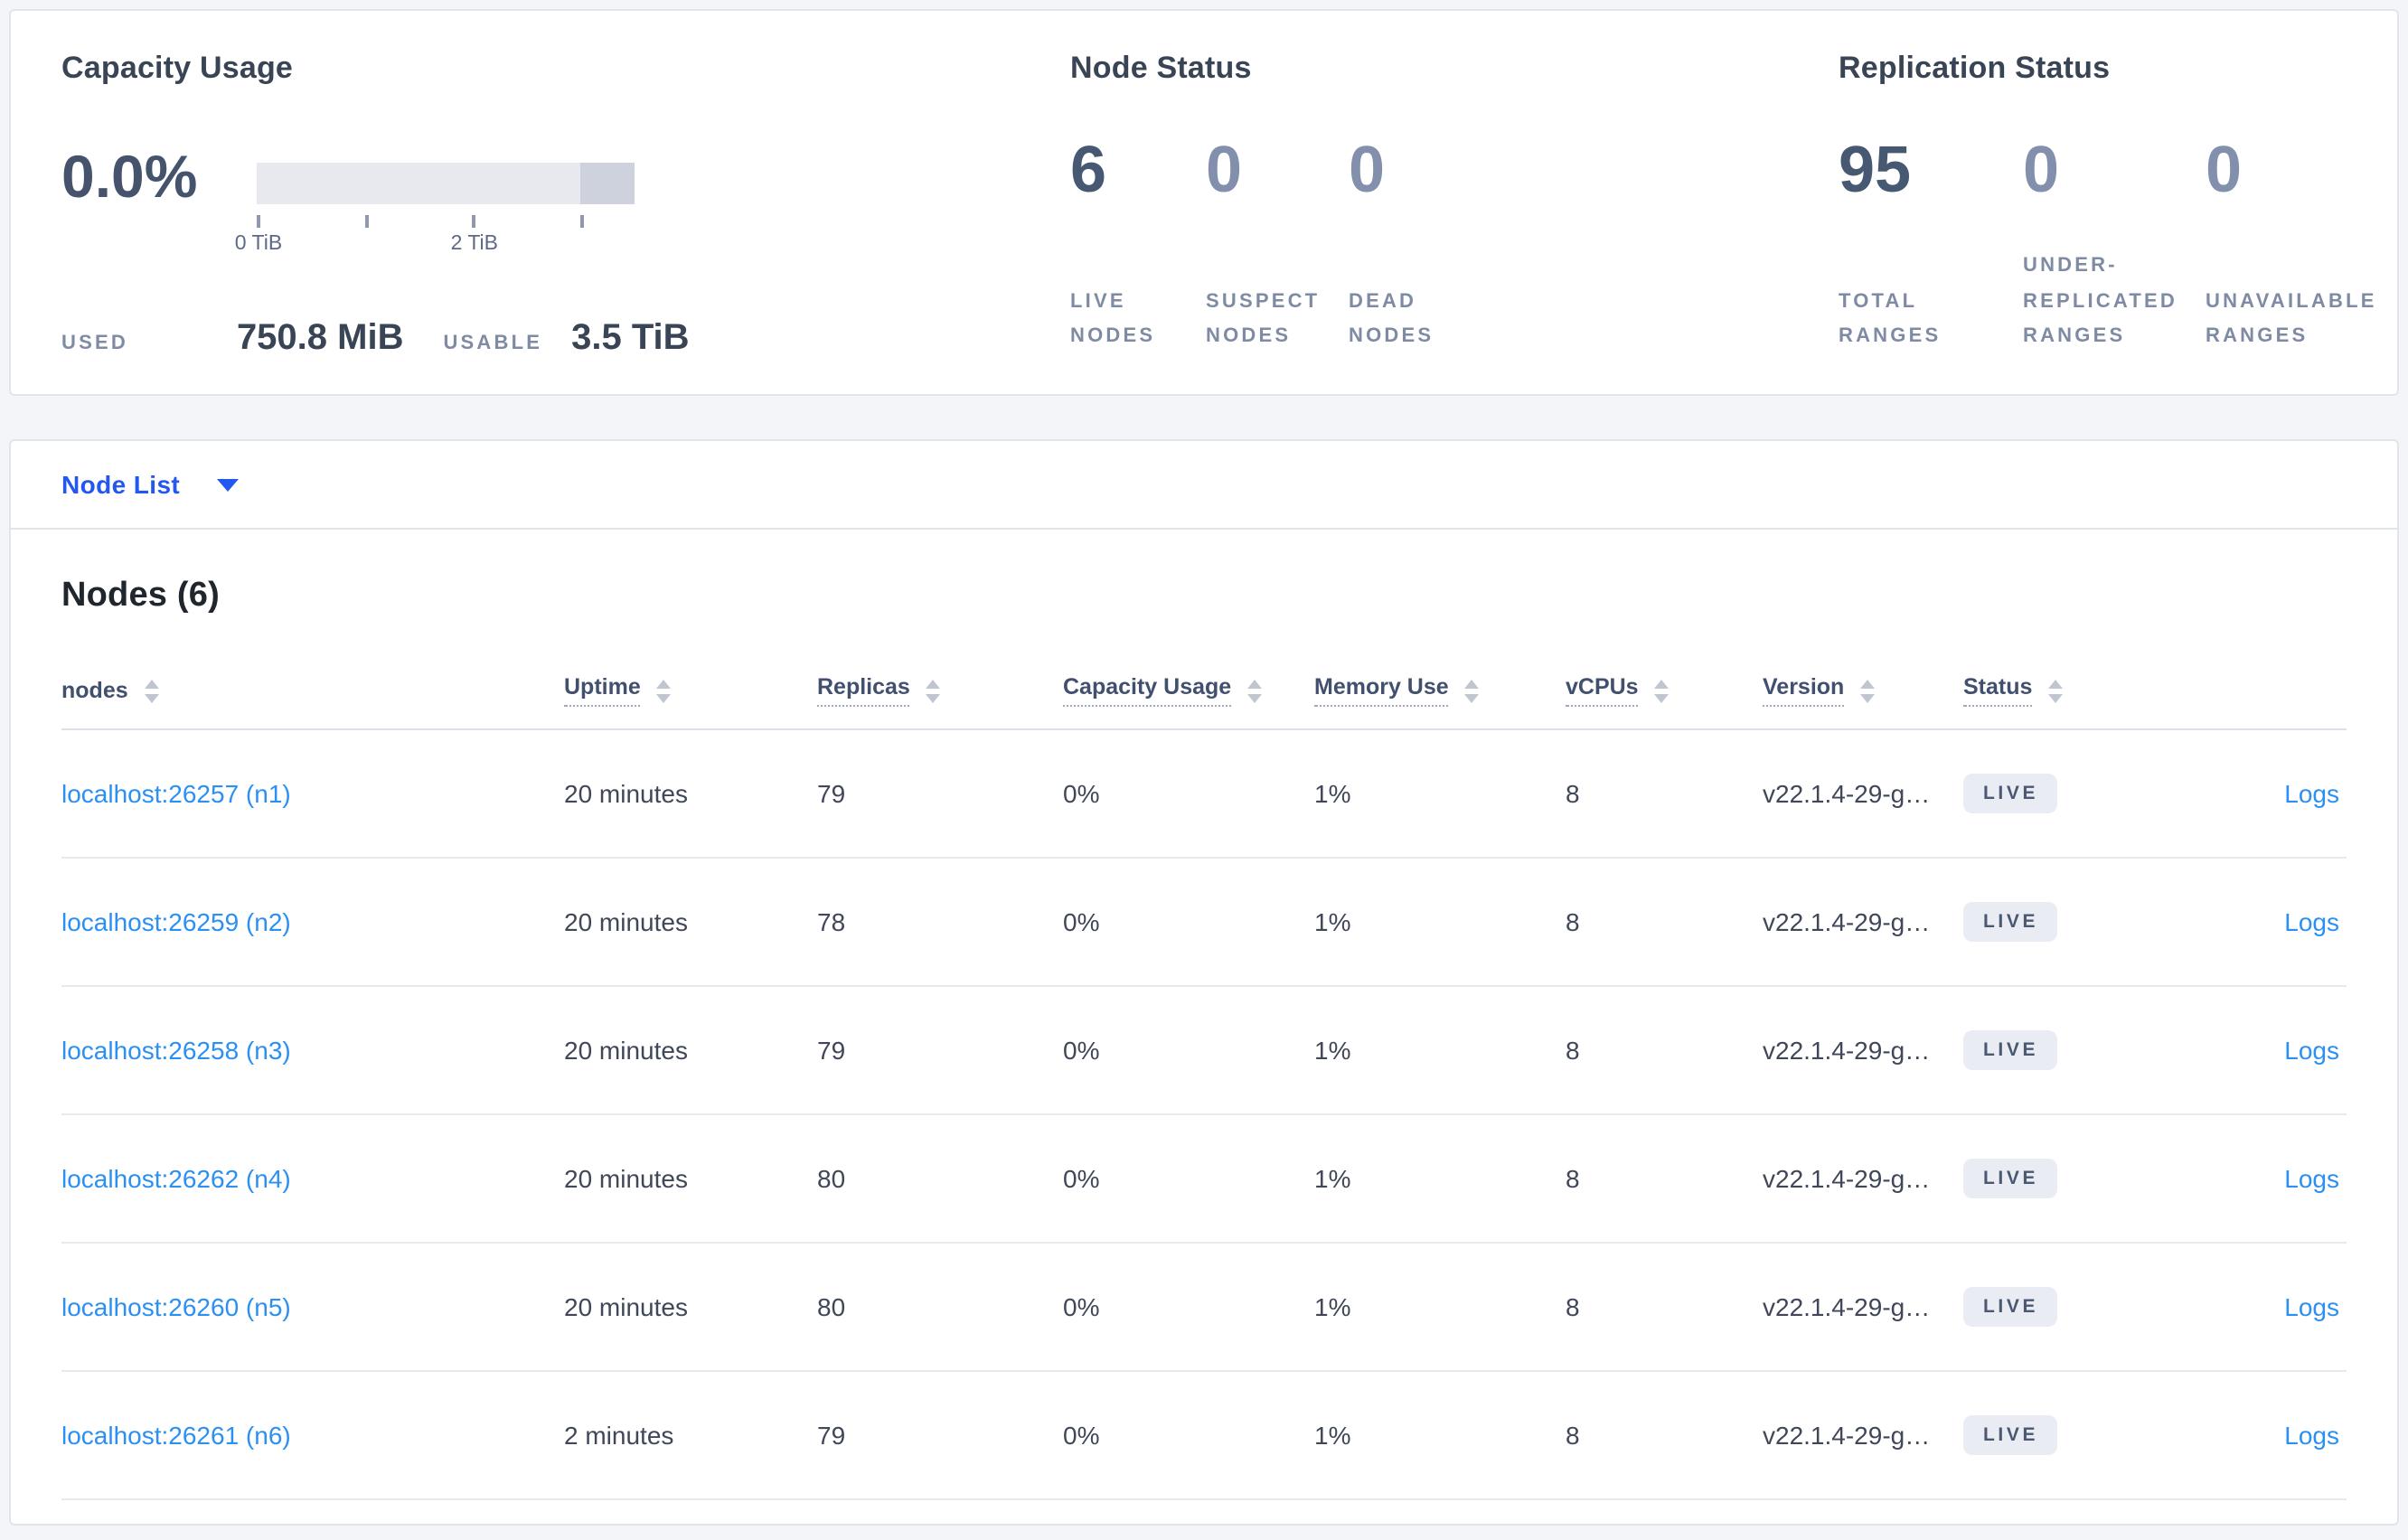  I want to click on node-link: localhost:26257 (n1), so click(176, 793).